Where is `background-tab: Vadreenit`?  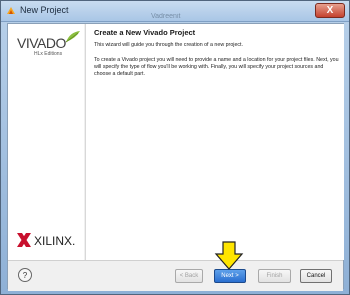
background-tab: Vadreenit is located at coordinates (166, 16).